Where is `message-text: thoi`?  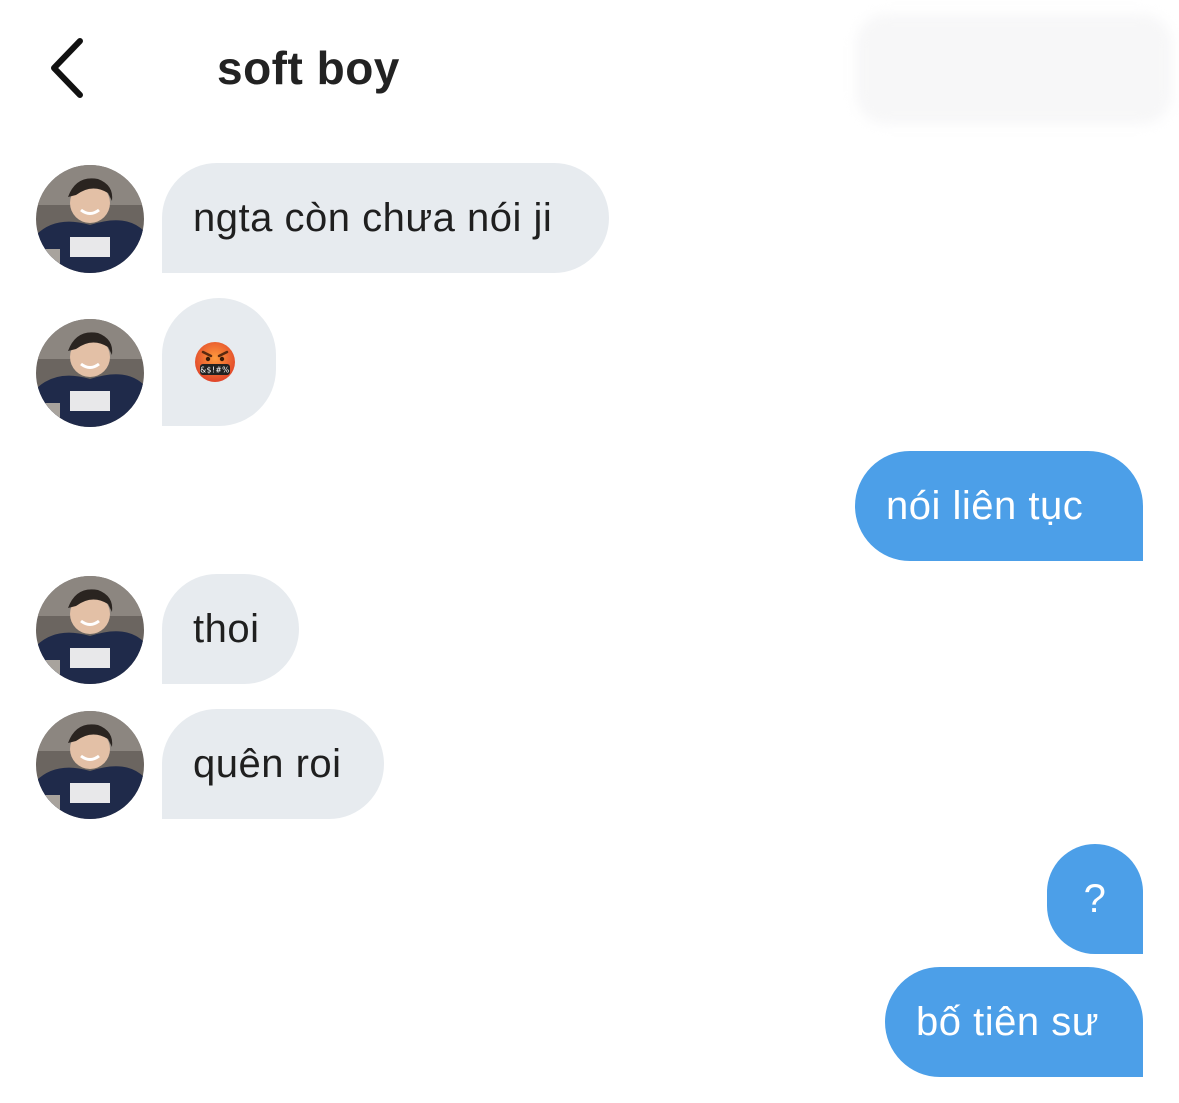
message-text: thoi is located at coordinates (226, 628).